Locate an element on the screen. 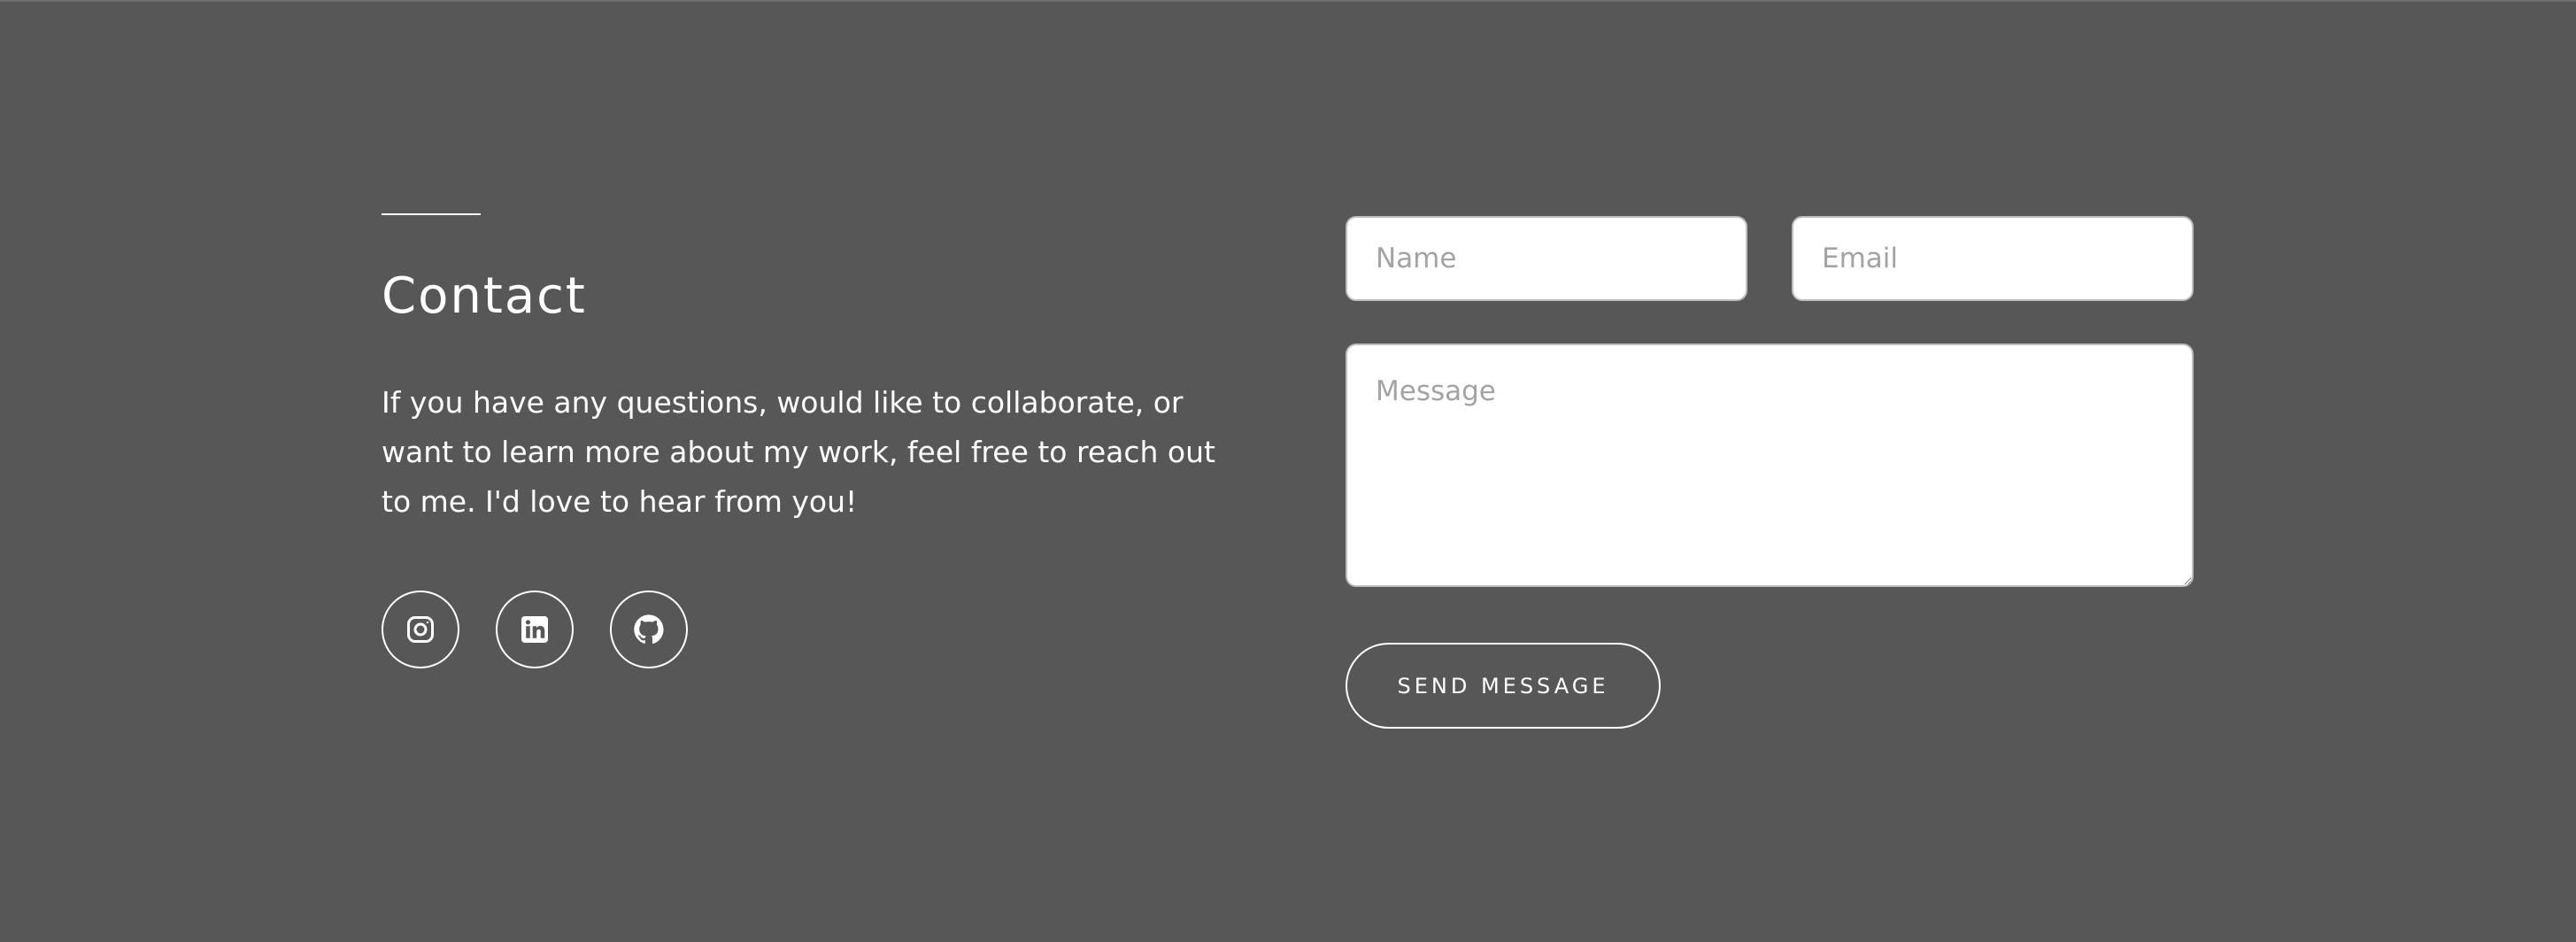 The image size is (2576, 942). linkedin-link is located at coordinates (535, 629).